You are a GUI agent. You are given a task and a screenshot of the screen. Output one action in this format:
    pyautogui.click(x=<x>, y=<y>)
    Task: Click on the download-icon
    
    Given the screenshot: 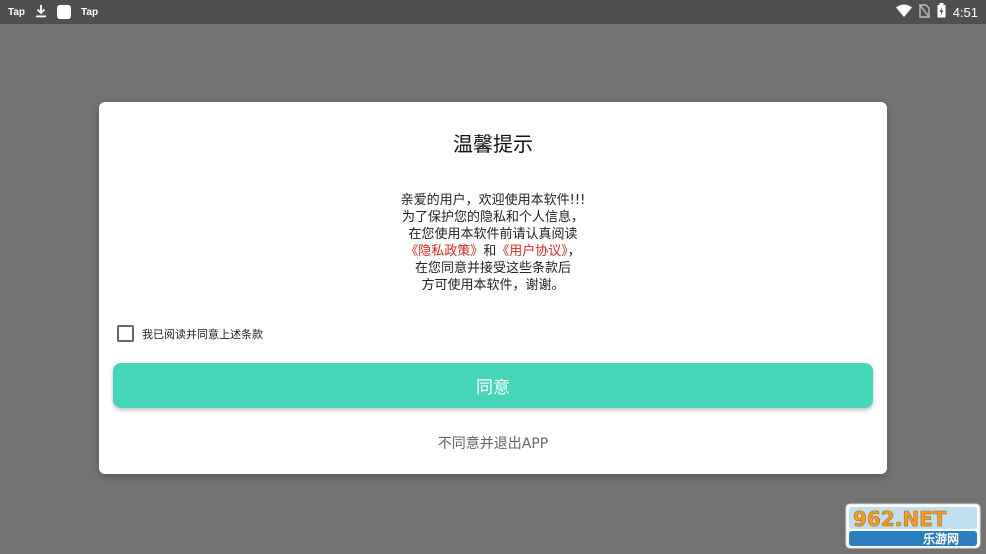 What is the action you would take?
    pyautogui.click(x=41, y=12)
    